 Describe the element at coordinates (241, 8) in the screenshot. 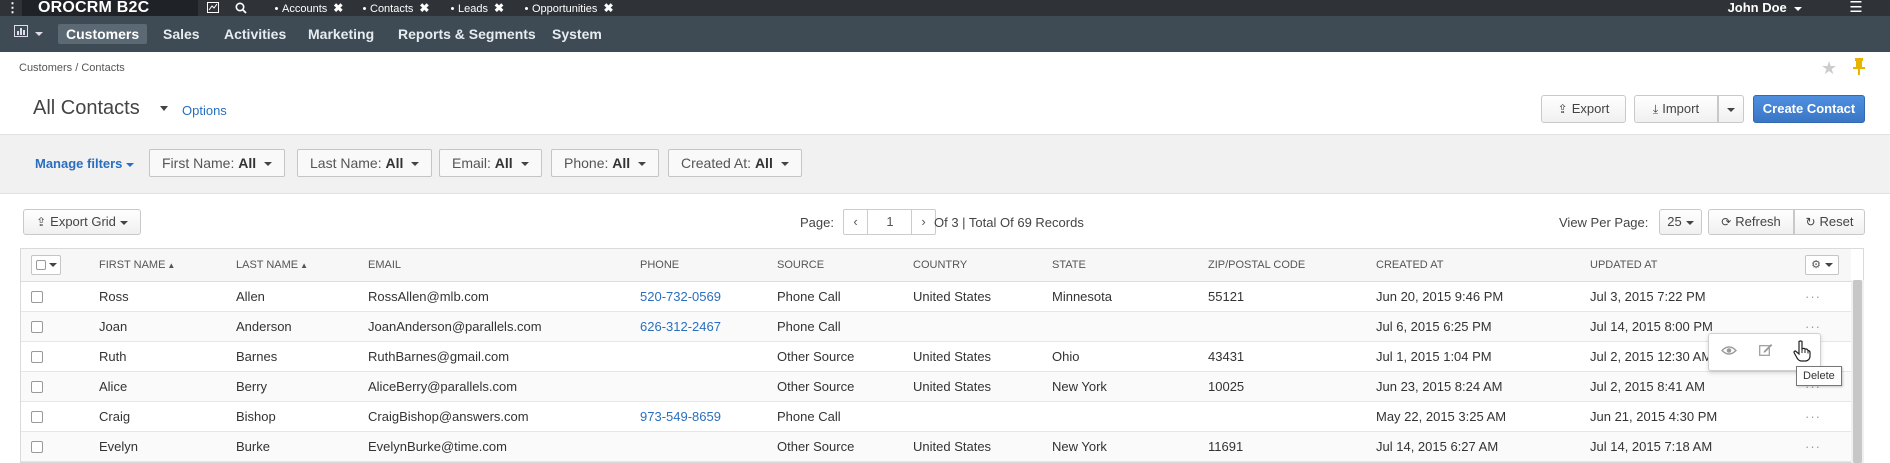

I see `search-icon` at that location.